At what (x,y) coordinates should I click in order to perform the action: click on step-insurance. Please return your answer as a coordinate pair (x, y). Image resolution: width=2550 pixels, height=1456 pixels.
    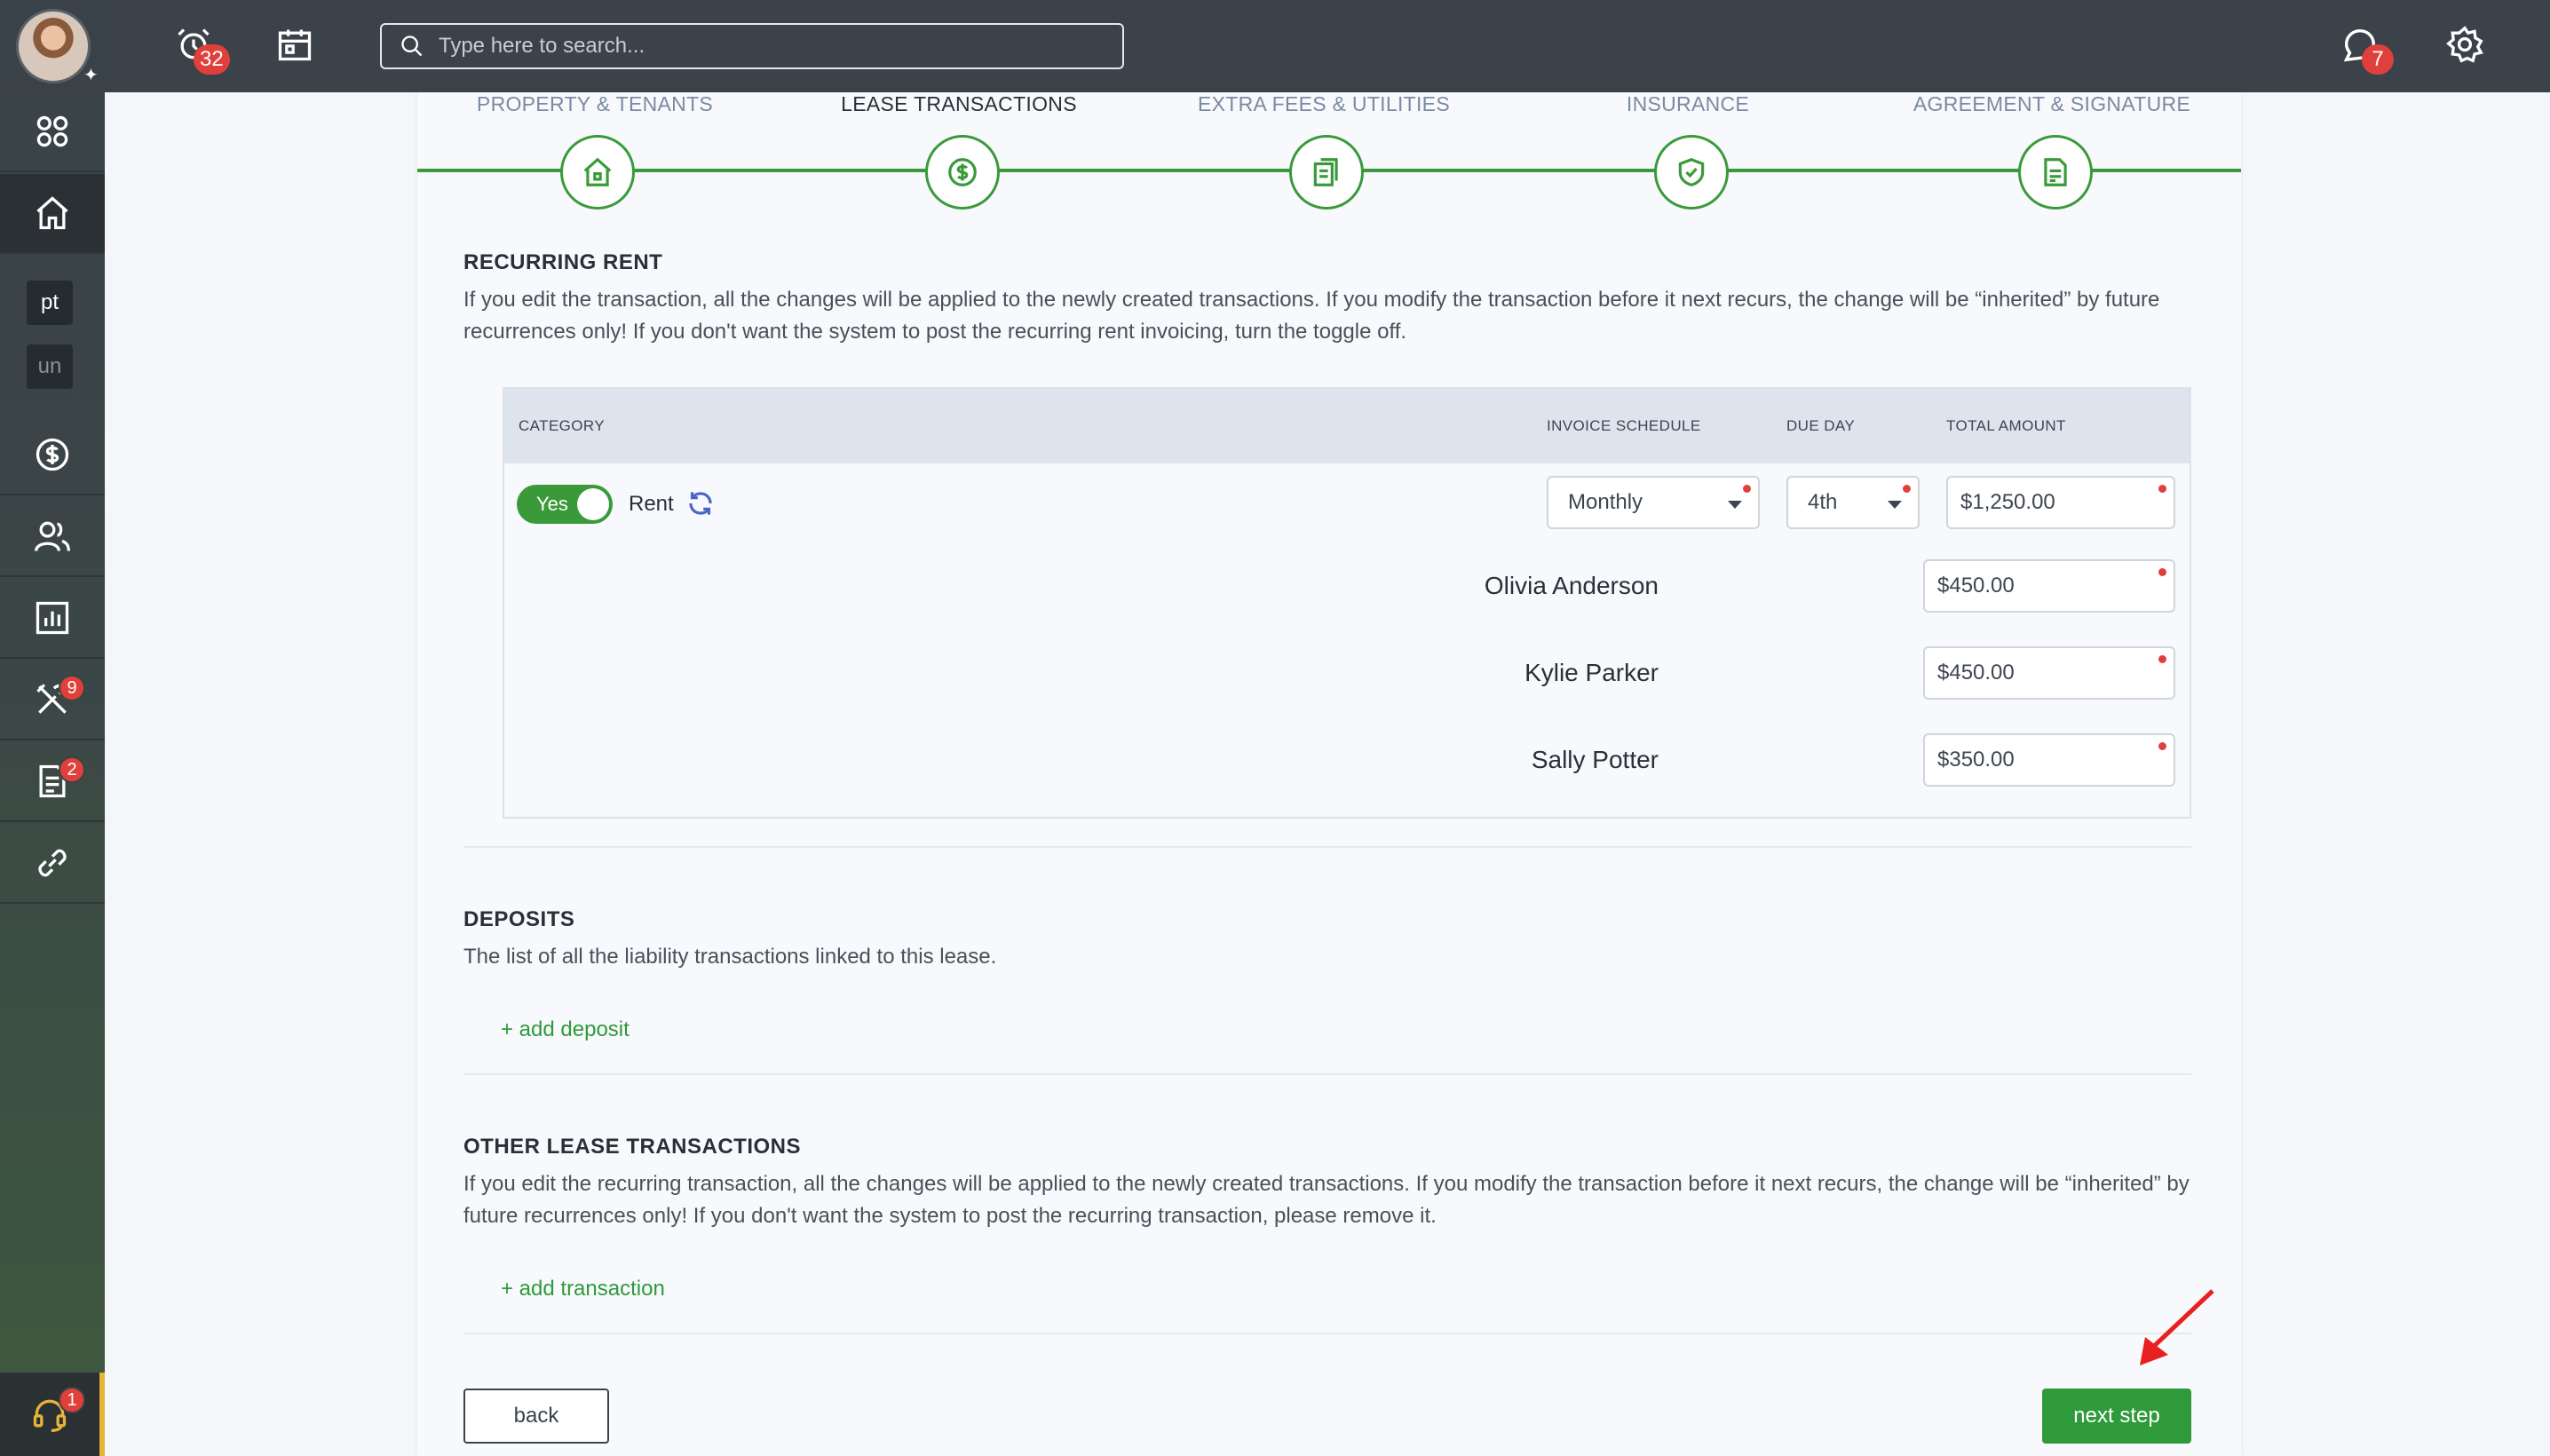
    Looking at the image, I should click on (1691, 172).